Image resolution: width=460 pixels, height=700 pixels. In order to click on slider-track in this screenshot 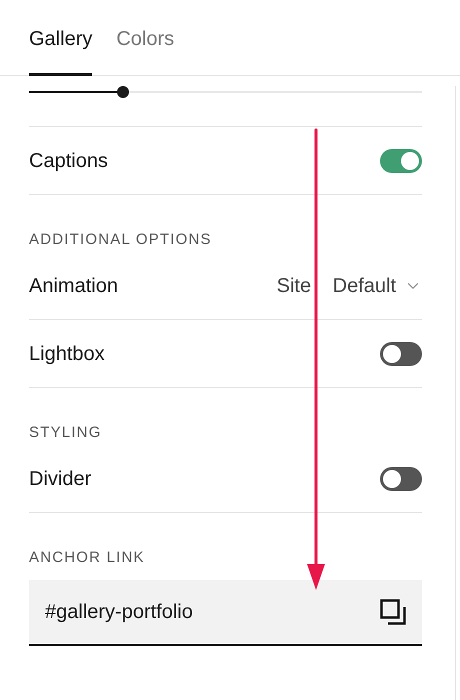, I will do `click(225, 92)`.